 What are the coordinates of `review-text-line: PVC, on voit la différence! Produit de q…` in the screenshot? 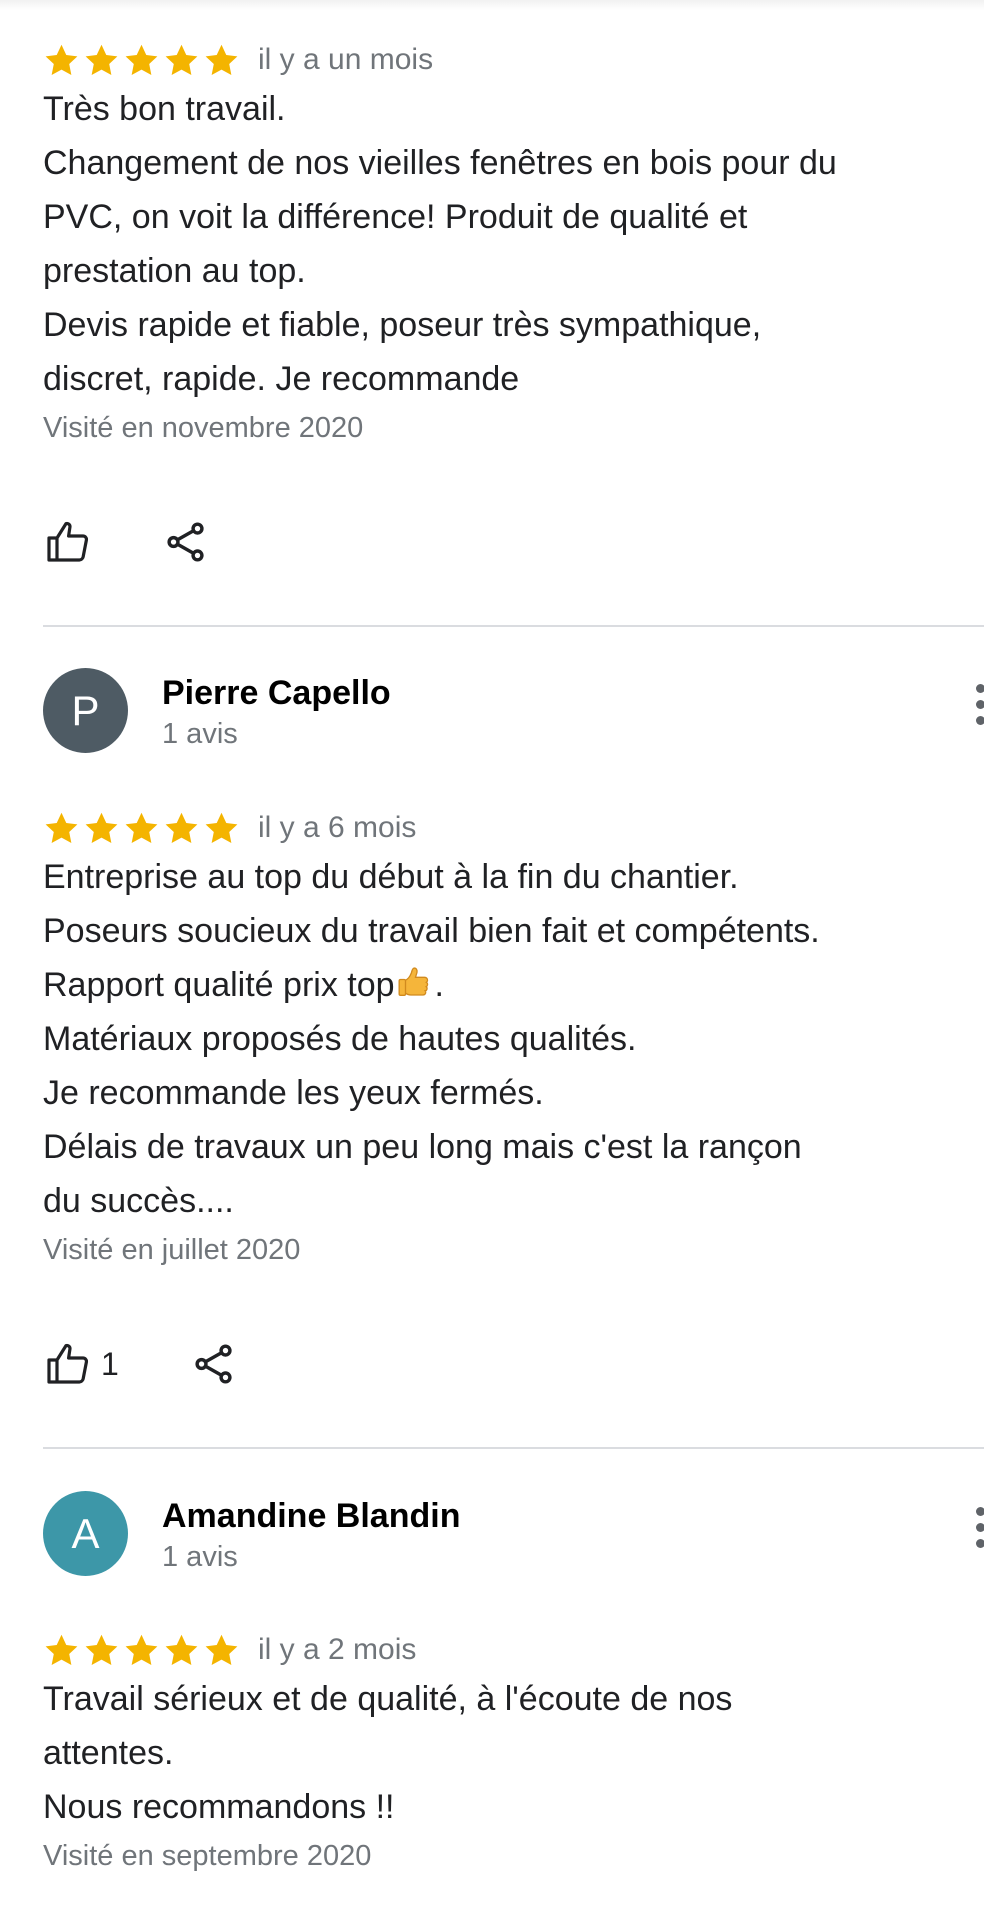 It's located at (395, 217).